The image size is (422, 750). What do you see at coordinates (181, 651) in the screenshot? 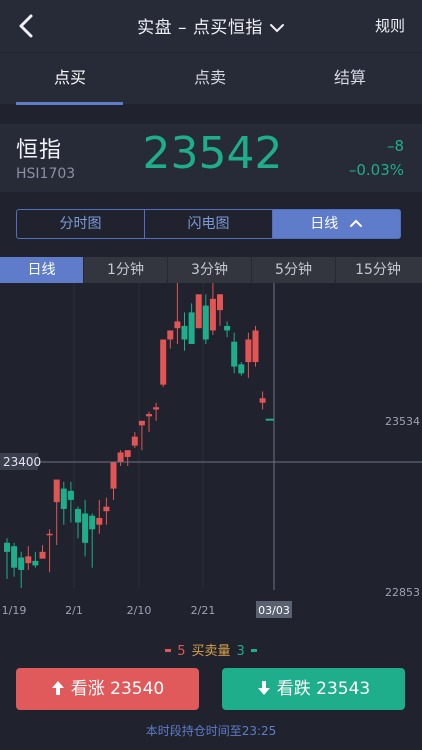
I see `buy-volume-value: 5` at bounding box center [181, 651].